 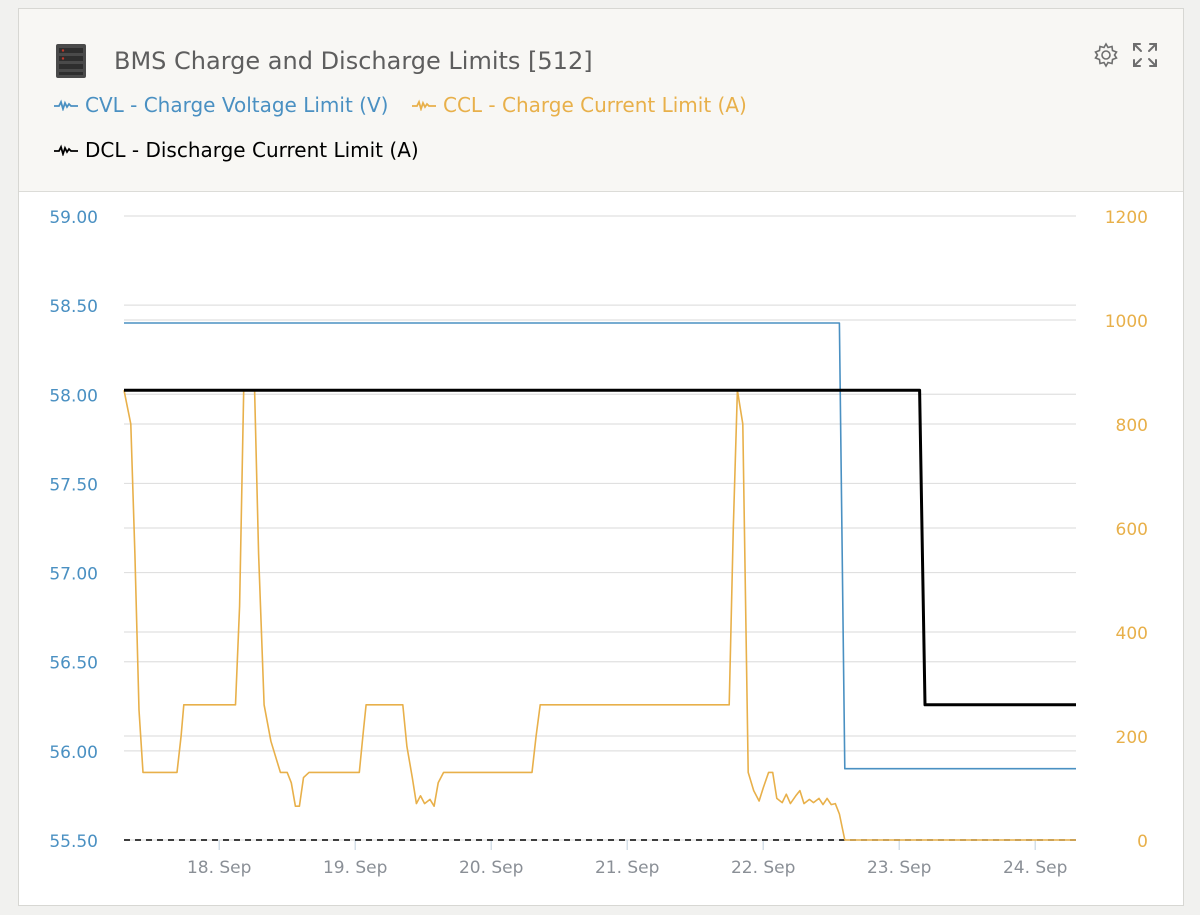 I want to click on y-right-tick-label: 1200, so click(x=1126, y=218).